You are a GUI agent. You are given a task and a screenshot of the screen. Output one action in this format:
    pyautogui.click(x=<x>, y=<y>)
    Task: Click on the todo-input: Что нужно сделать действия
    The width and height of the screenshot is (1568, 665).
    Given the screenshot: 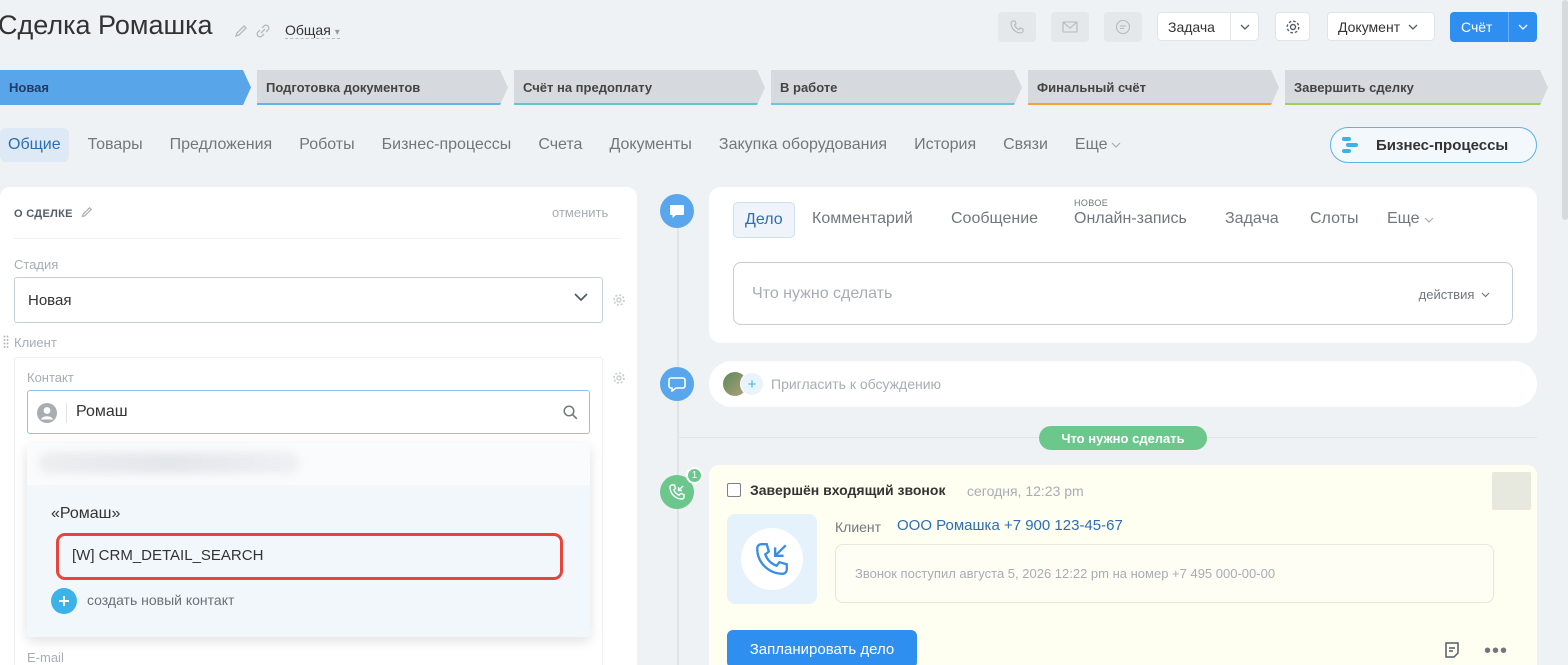 What is the action you would take?
    pyautogui.click(x=1123, y=293)
    